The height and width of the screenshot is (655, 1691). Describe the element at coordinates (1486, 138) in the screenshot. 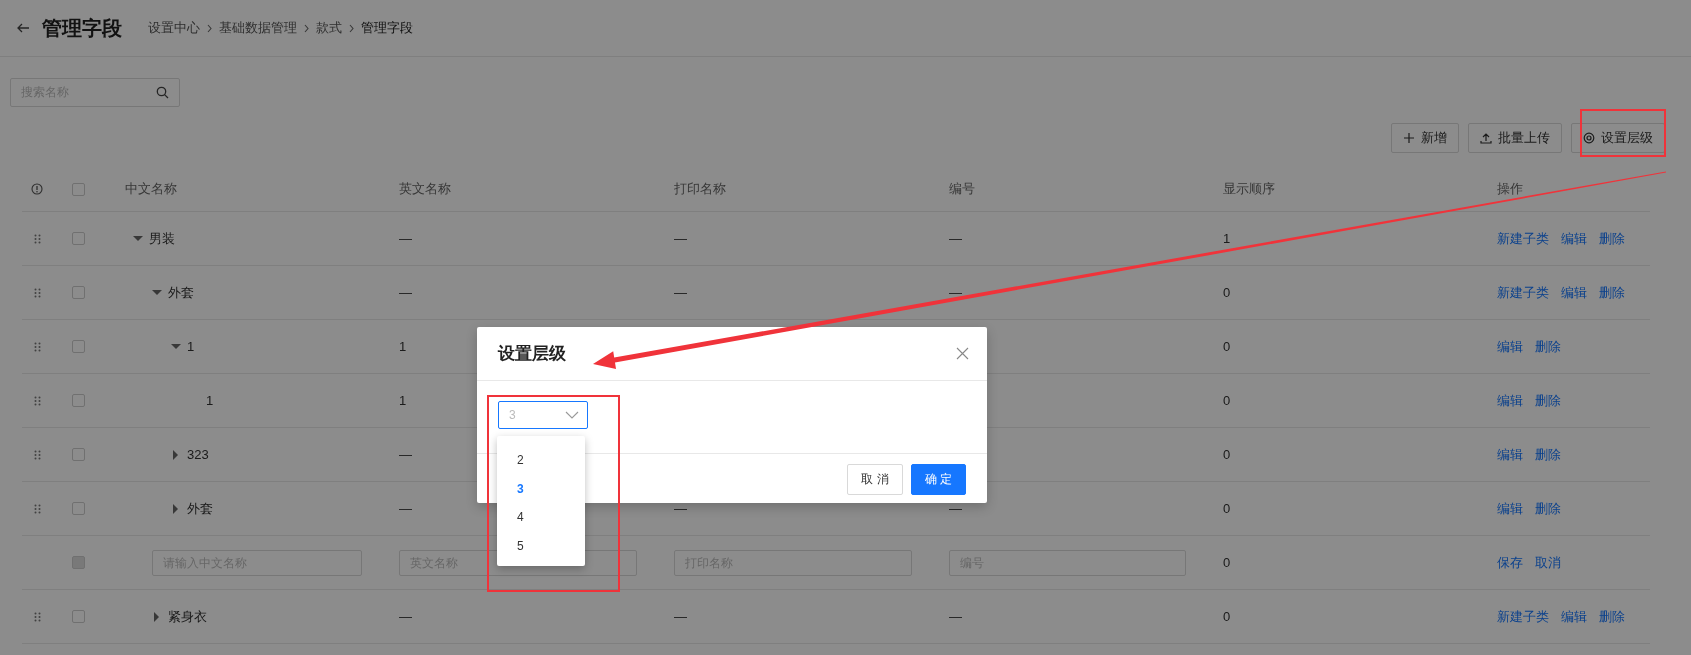

I see `upload-icon` at that location.